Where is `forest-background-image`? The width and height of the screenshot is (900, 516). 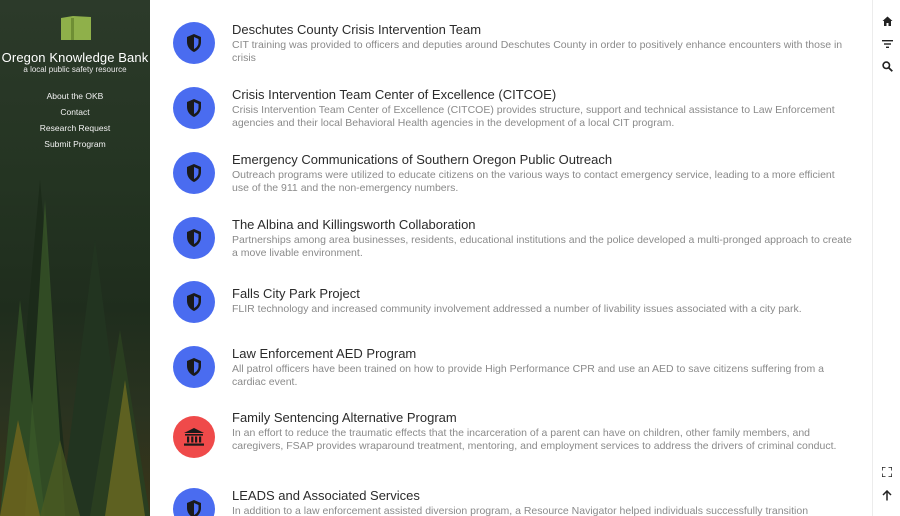 forest-background-image is located at coordinates (75, 348).